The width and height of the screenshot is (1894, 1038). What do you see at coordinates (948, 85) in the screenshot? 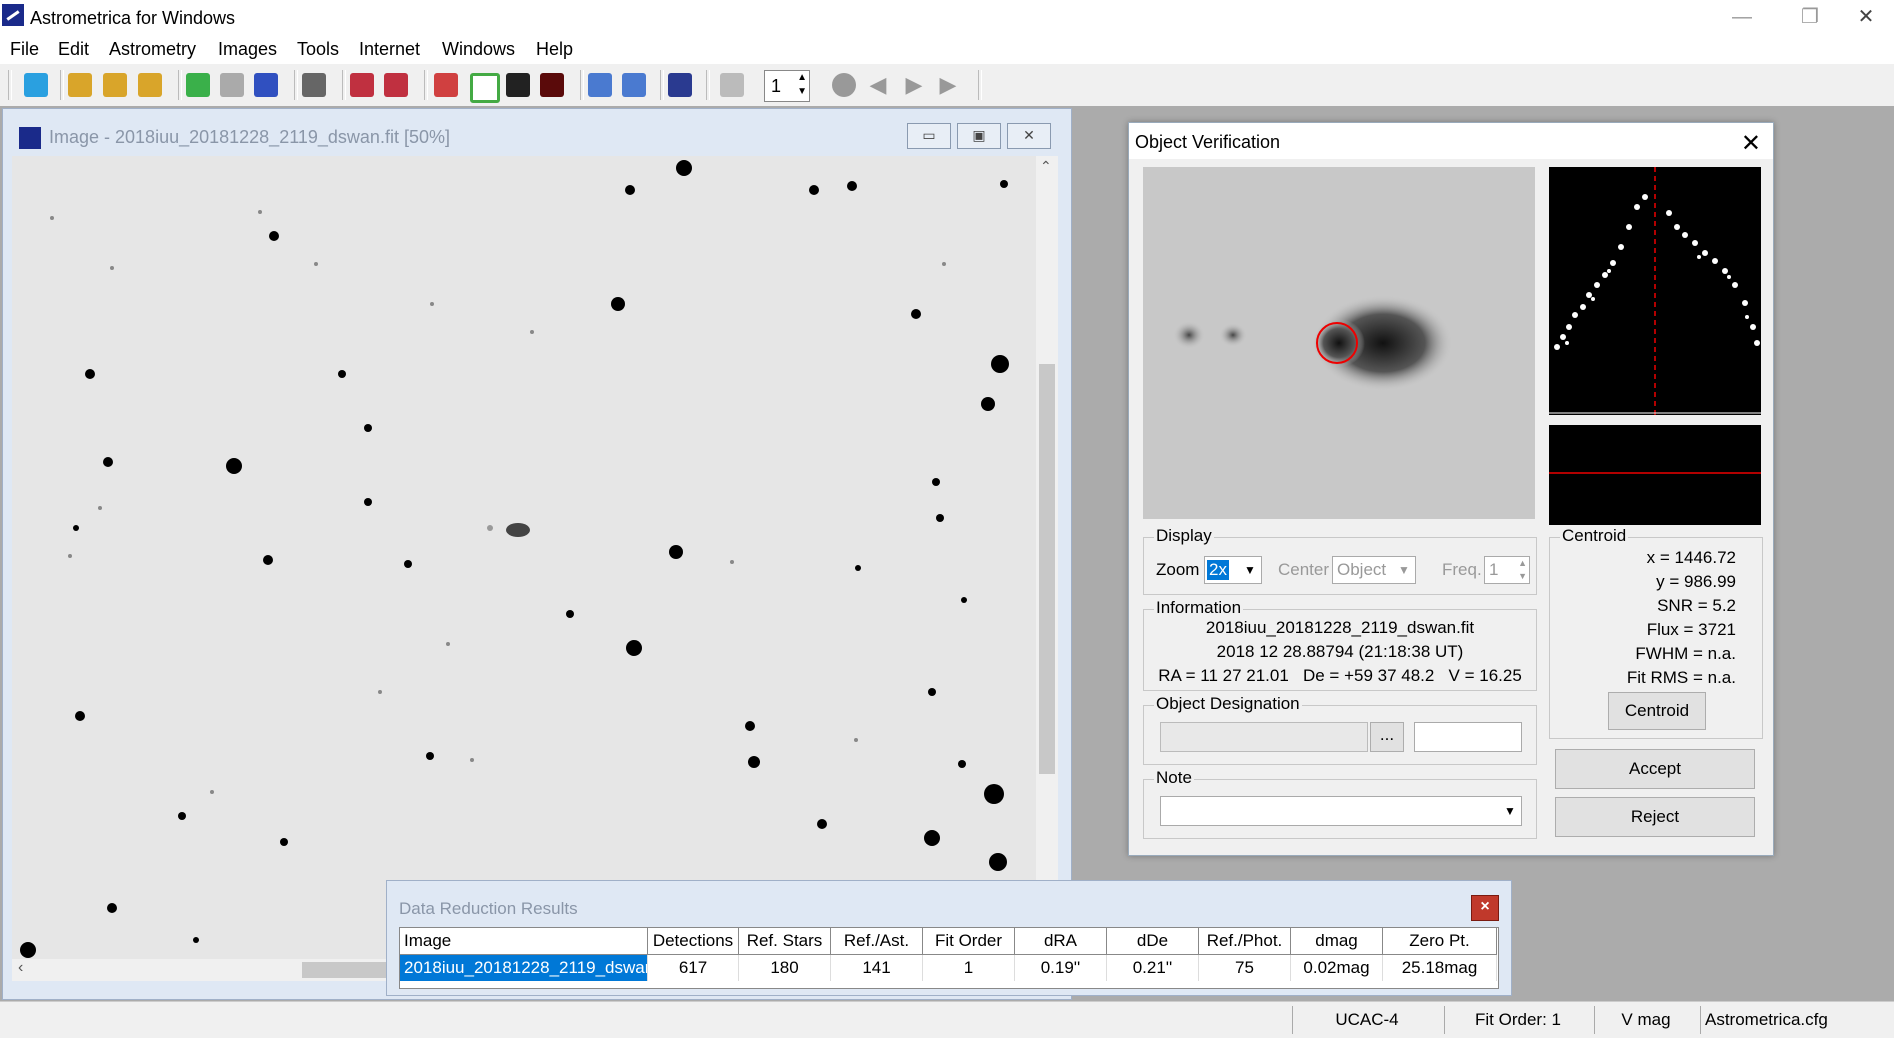
I see `play-icon: ▶` at bounding box center [948, 85].